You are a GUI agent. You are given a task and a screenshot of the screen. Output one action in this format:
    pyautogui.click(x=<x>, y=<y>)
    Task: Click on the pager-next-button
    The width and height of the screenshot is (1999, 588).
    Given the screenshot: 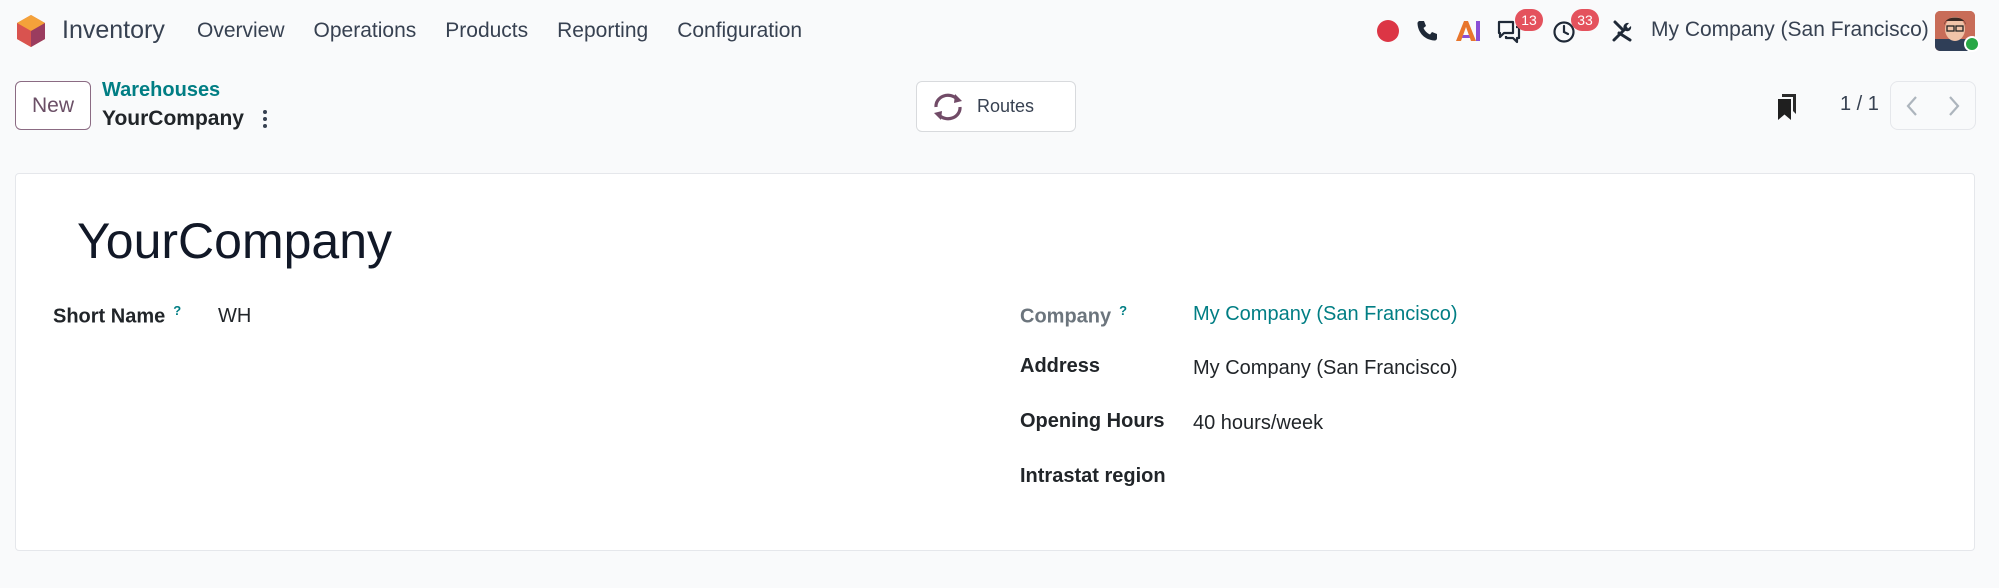 What is the action you would take?
    pyautogui.click(x=1954, y=105)
    